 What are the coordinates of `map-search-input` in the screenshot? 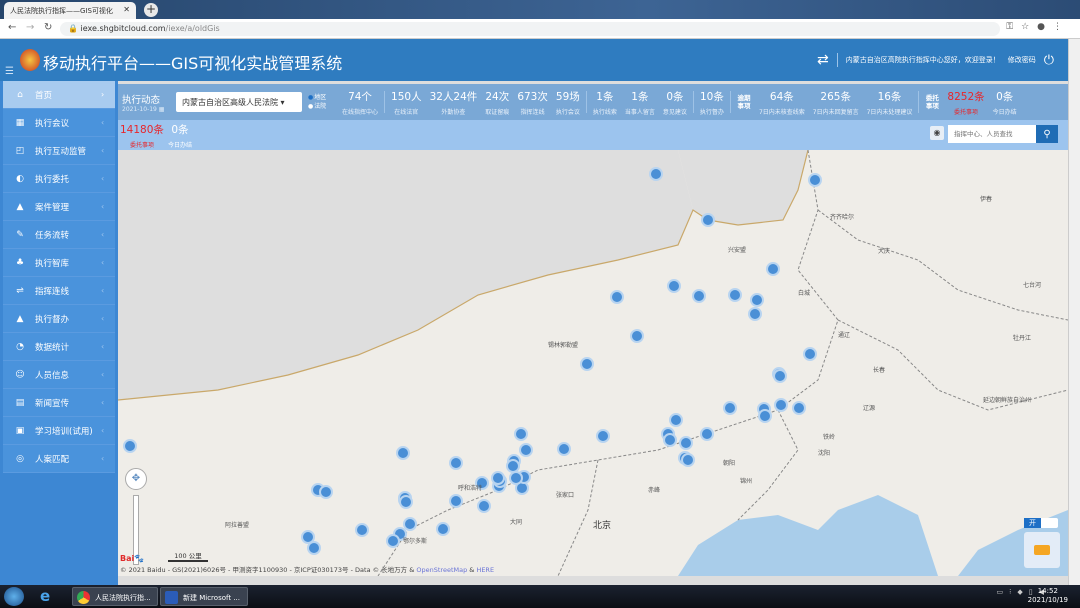 It's located at (992, 134).